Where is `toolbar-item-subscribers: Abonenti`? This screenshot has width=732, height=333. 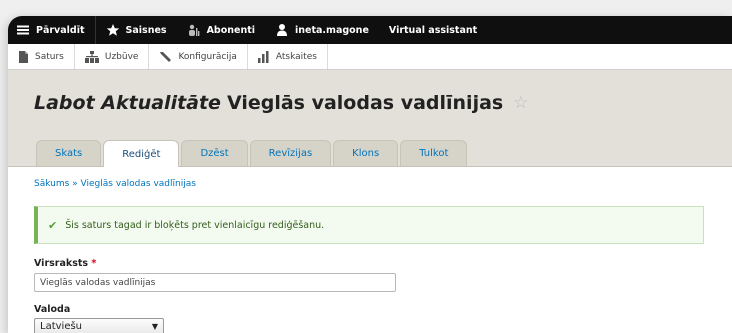 toolbar-item-subscribers: Abonenti is located at coordinates (221, 30).